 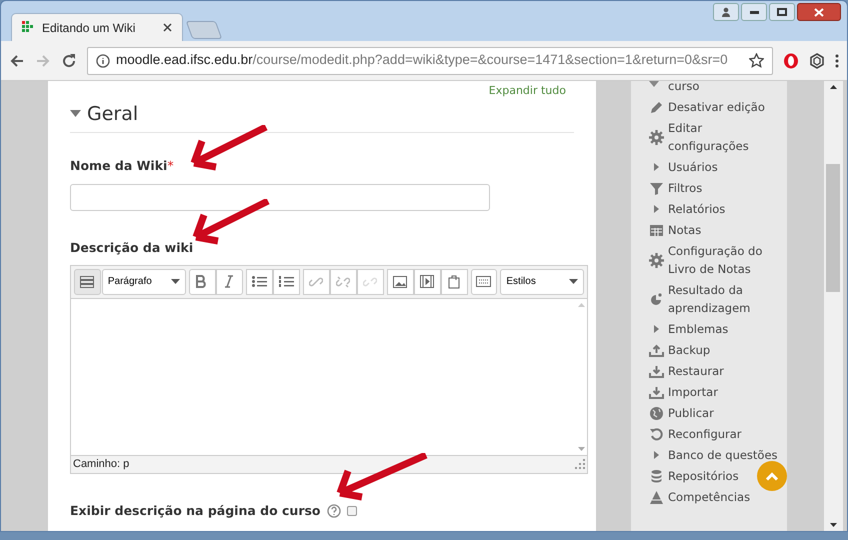 I want to click on refresh-icon, so click(x=656, y=434).